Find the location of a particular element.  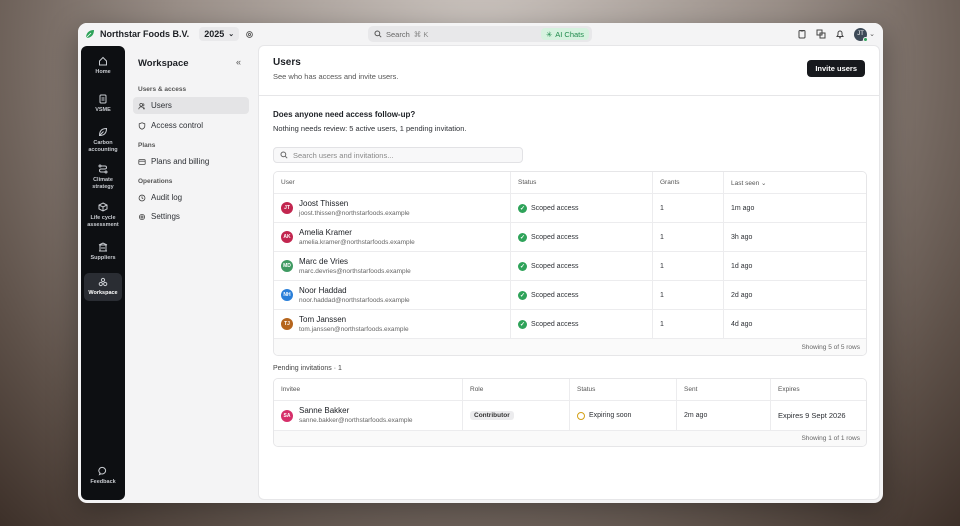

column-header-last-seen: Last seen ⌄ is located at coordinates (795, 182).